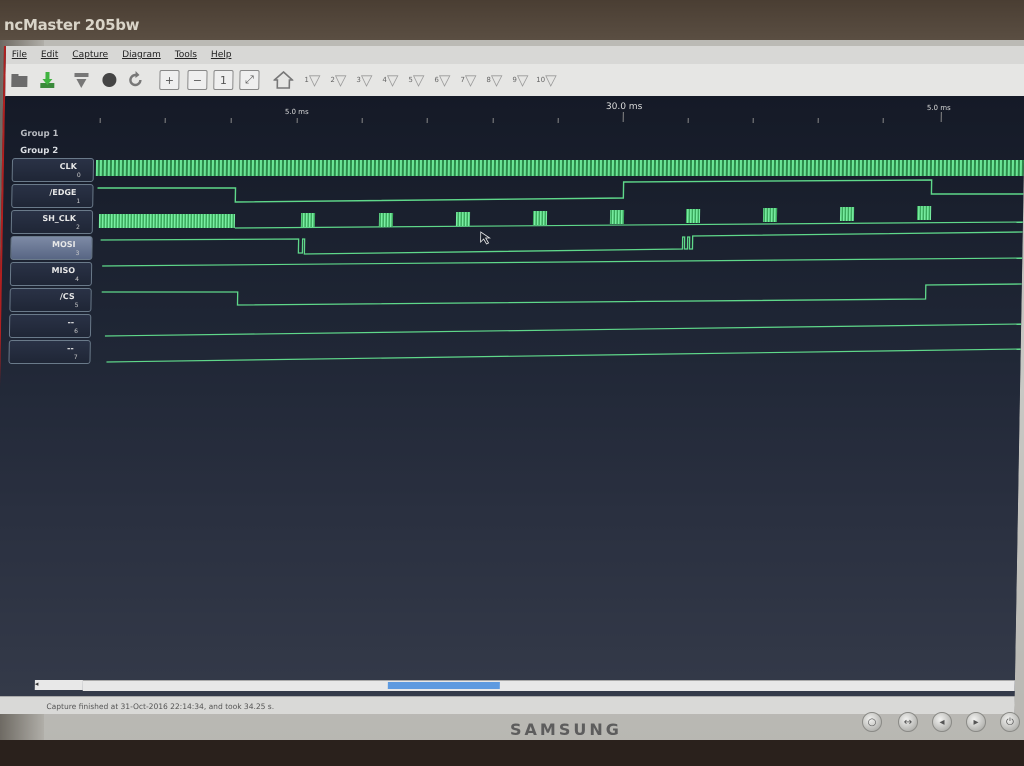 The width and height of the screenshot is (1024, 766). Describe the element at coordinates (338, 80) in the screenshot. I see `marker-2-icon: 2 ▽` at that location.